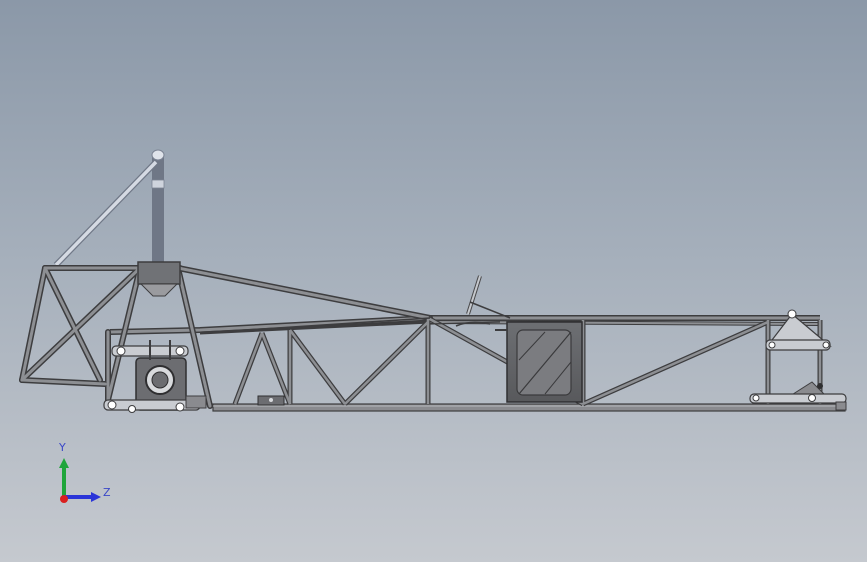 Image resolution: width=867 pixels, height=562 pixels. What do you see at coordinates (529, 407) in the screenshot?
I see `lower-rail` at bounding box center [529, 407].